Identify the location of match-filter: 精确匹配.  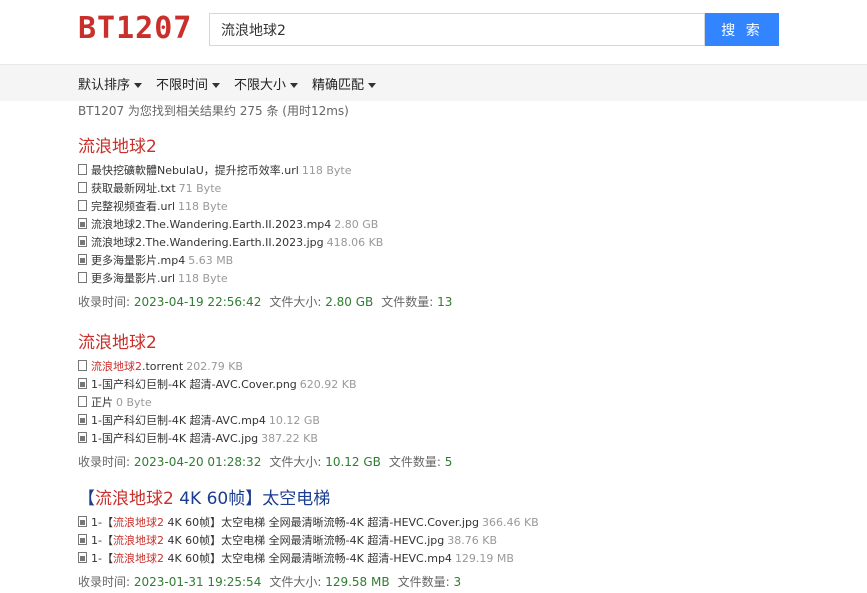
(344, 83).